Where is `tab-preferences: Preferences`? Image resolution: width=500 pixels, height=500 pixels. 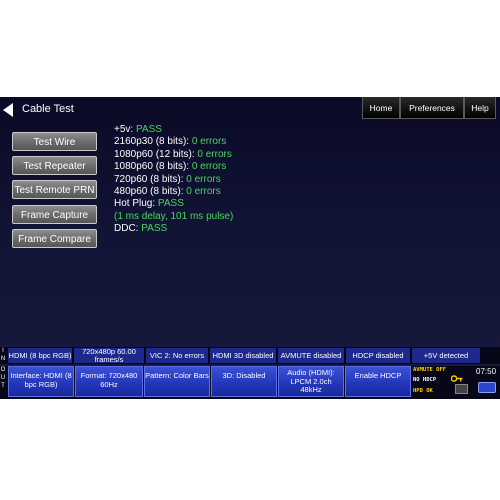
tab-preferences: Preferences is located at coordinates (432, 108).